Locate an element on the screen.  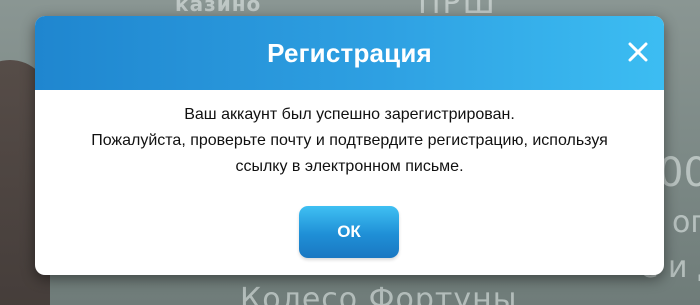
dialog-title: Регистрация is located at coordinates (349, 52).